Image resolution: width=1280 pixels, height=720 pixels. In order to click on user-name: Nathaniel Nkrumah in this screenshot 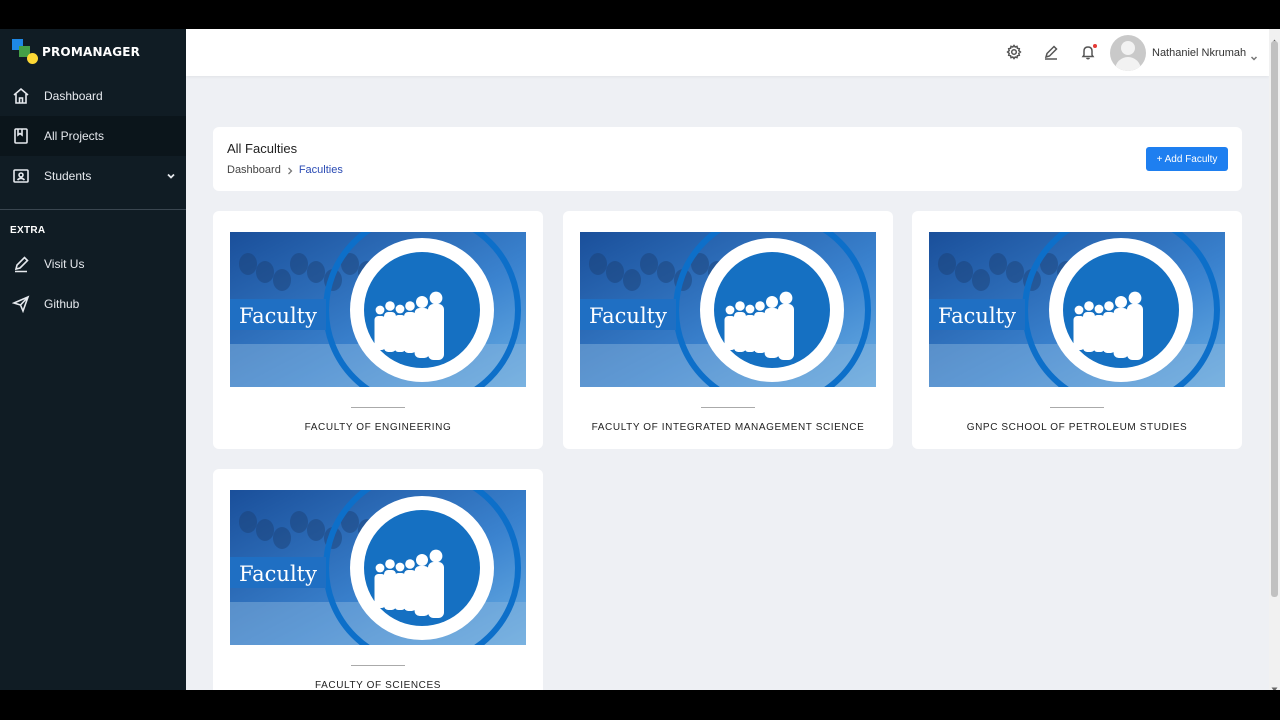, I will do `click(1199, 53)`.